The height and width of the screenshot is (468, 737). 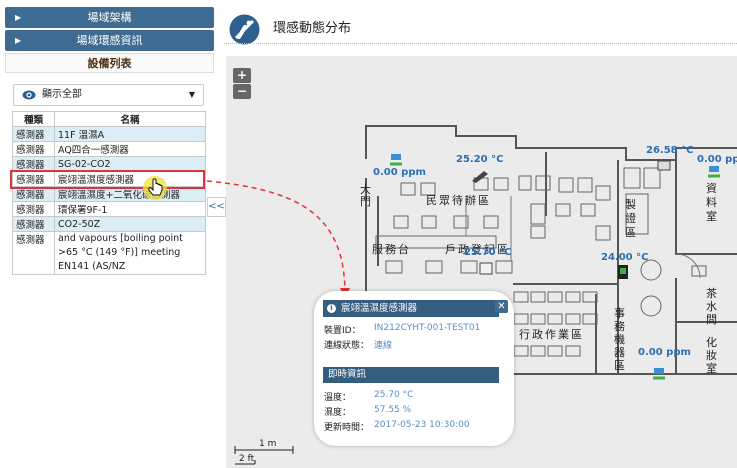 I want to click on accordion-site-env-info: ▶ 場域環感資訊, so click(x=109, y=40).